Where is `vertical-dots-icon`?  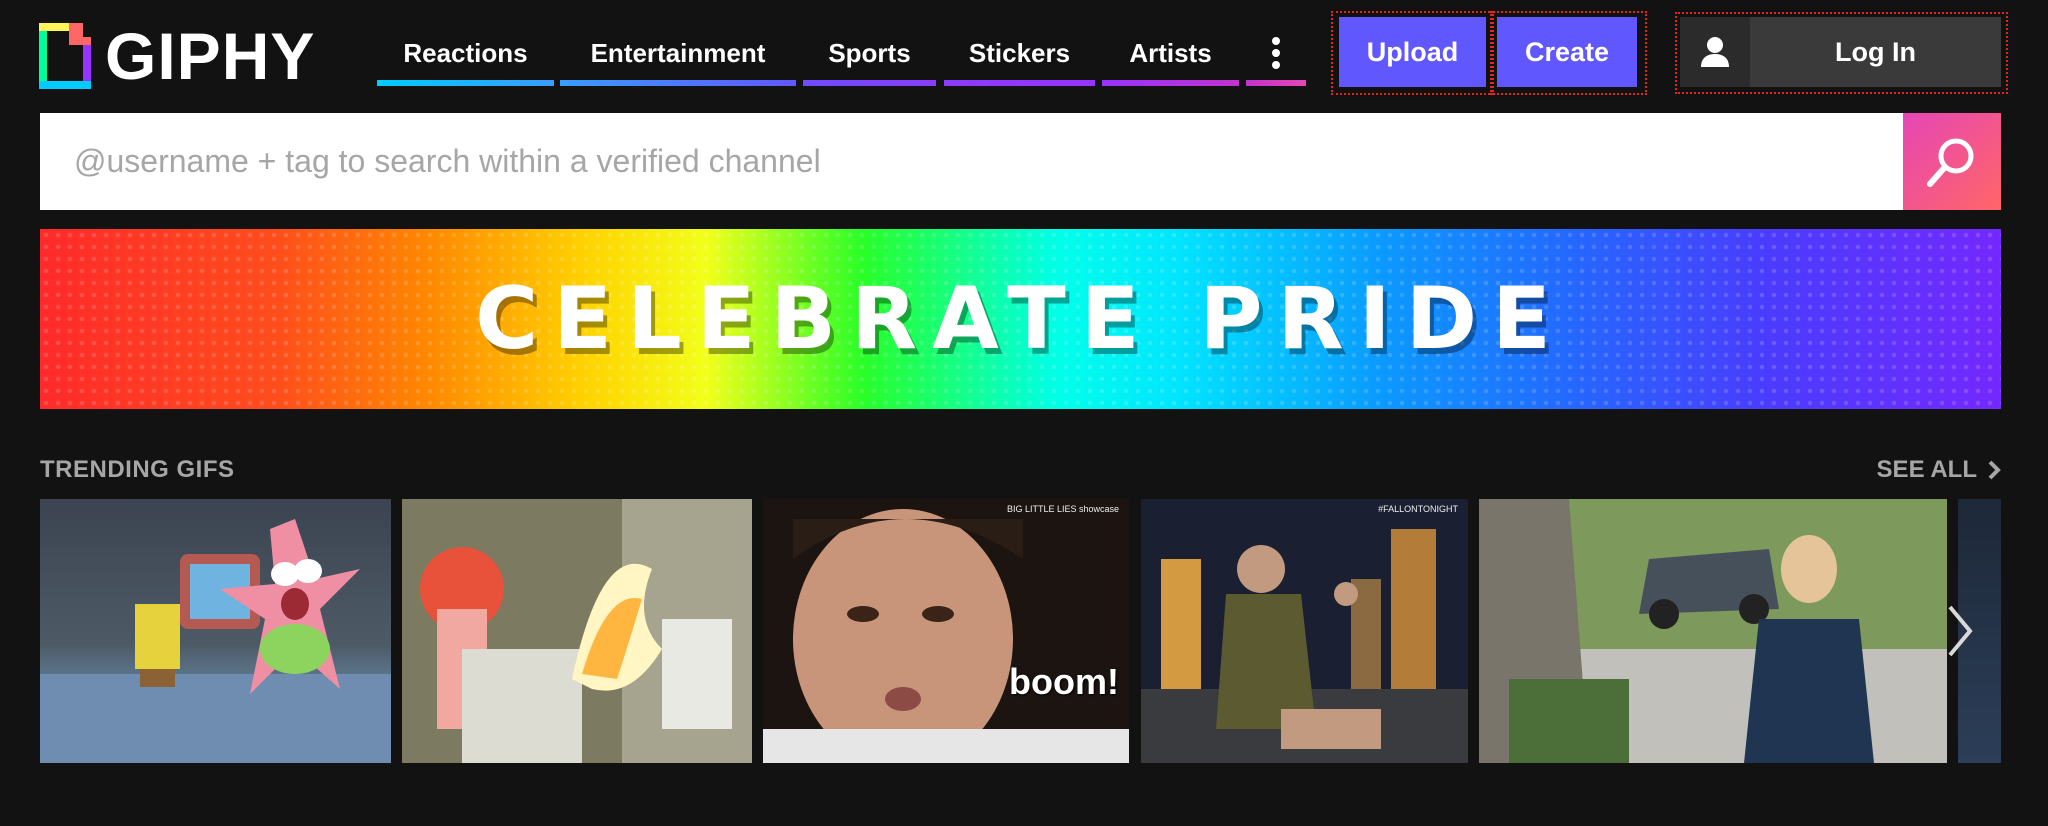 vertical-dots-icon is located at coordinates (1276, 53).